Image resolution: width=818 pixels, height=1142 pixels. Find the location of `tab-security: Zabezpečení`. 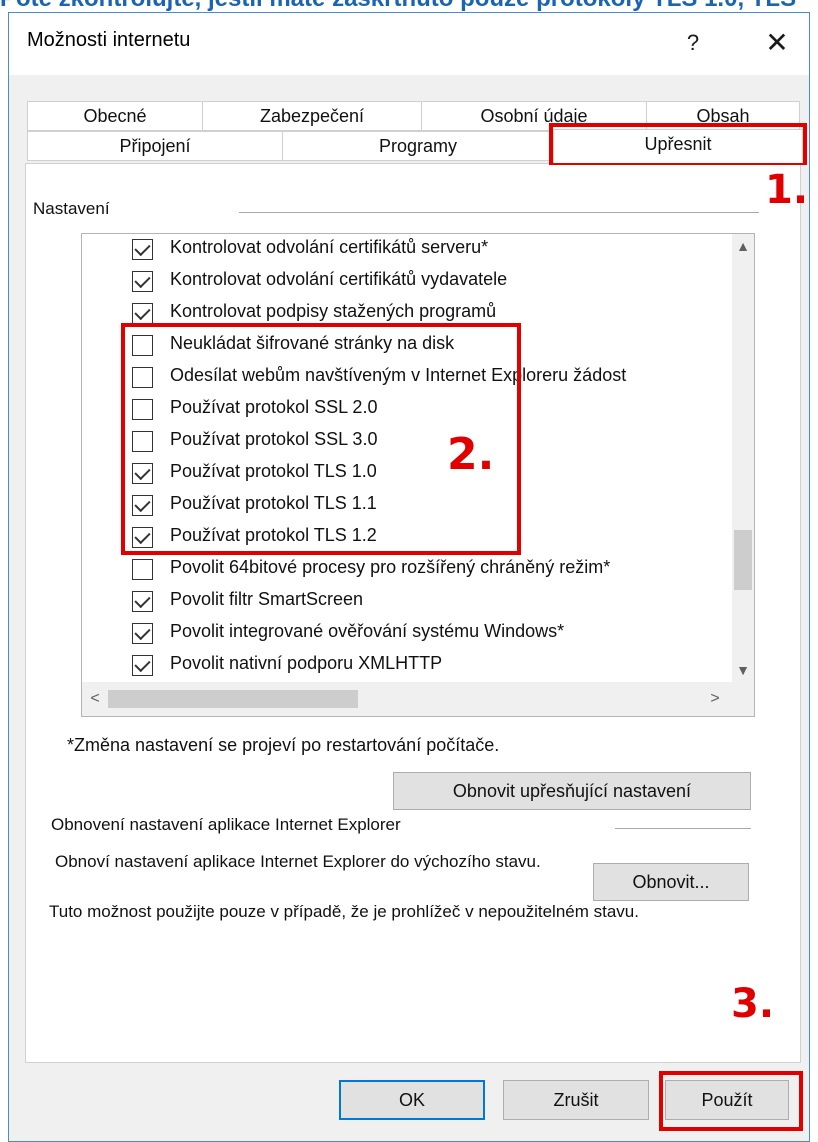

tab-security: Zabezpečení is located at coordinates (312, 116).